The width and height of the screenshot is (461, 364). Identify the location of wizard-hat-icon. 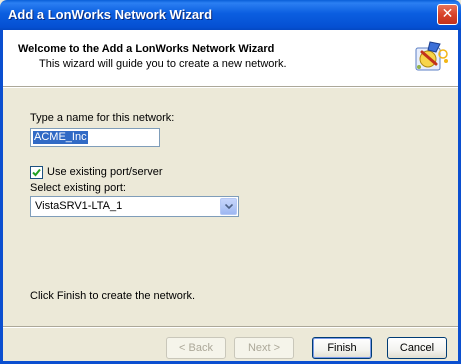
(430, 58).